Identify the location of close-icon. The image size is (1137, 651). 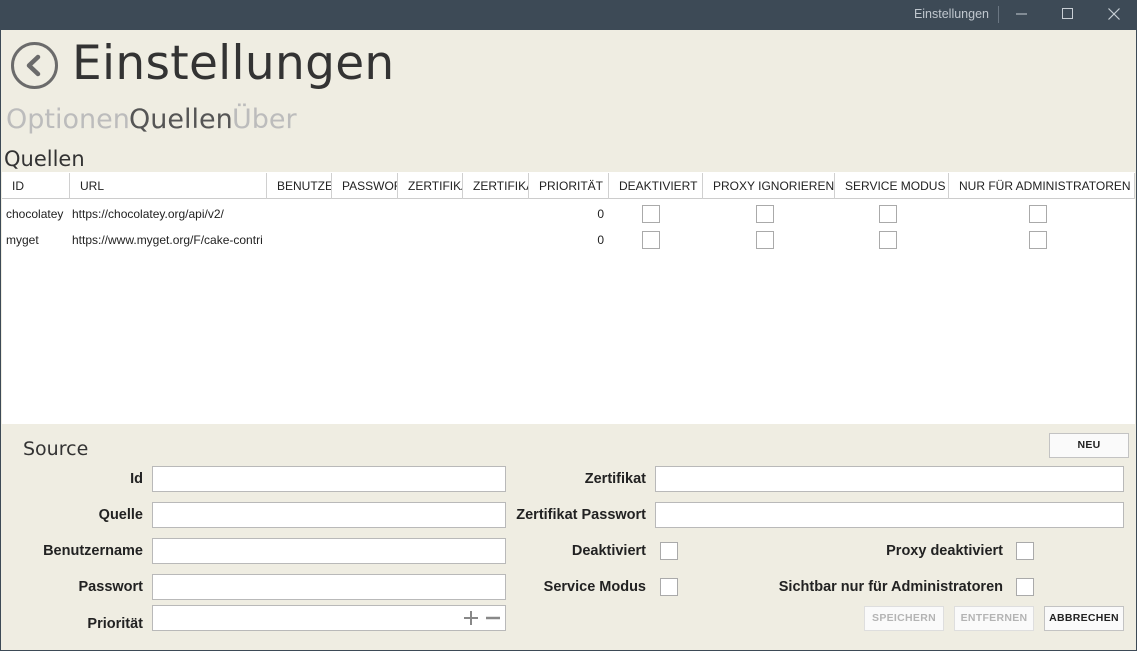
(1114, 14).